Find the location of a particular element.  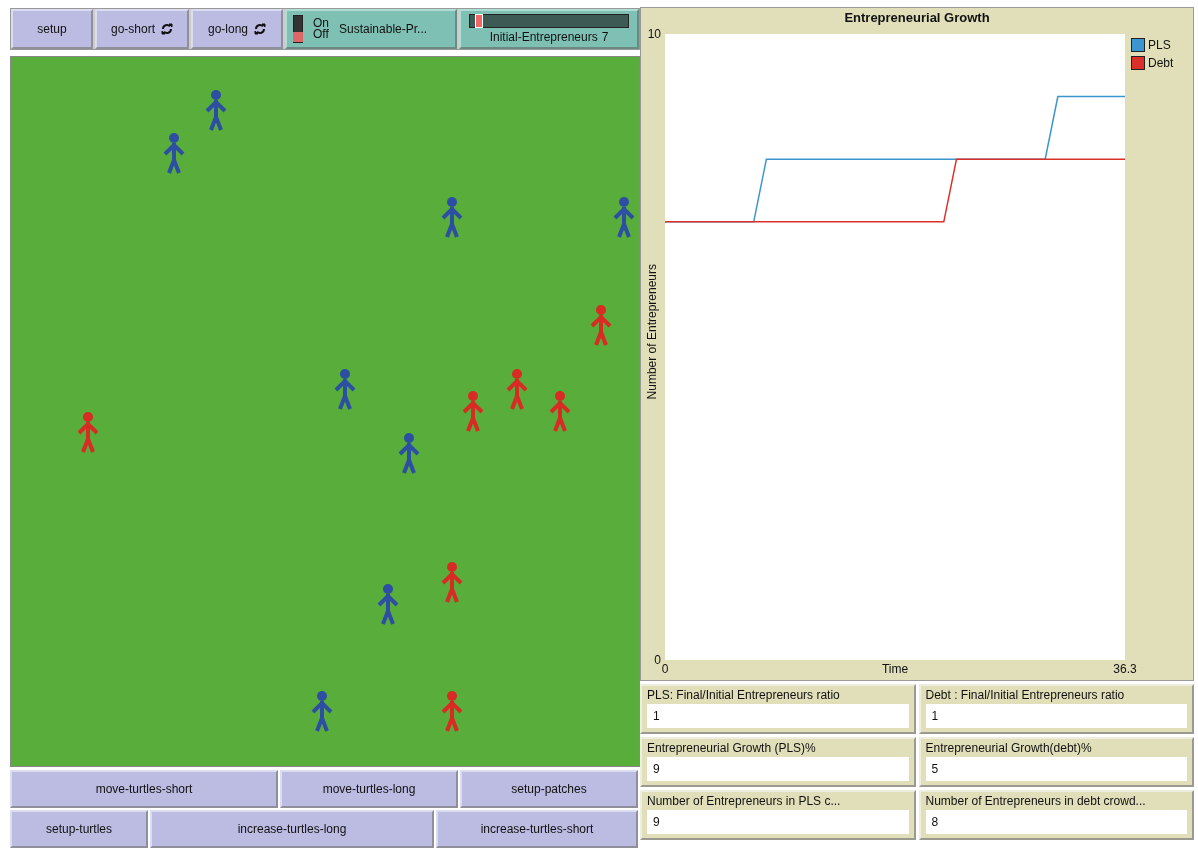

command-button: setup-patches is located at coordinates (549, 789).